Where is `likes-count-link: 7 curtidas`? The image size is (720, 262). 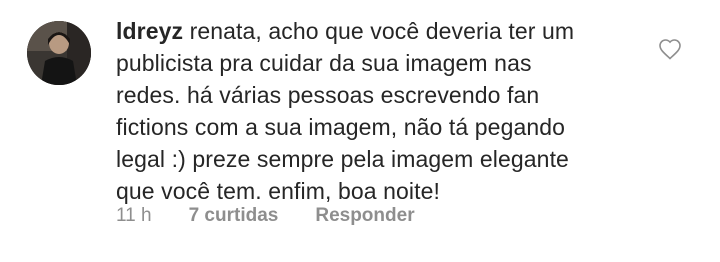 likes-count-link: 7 curtidas is located at coordinates (234, 216).